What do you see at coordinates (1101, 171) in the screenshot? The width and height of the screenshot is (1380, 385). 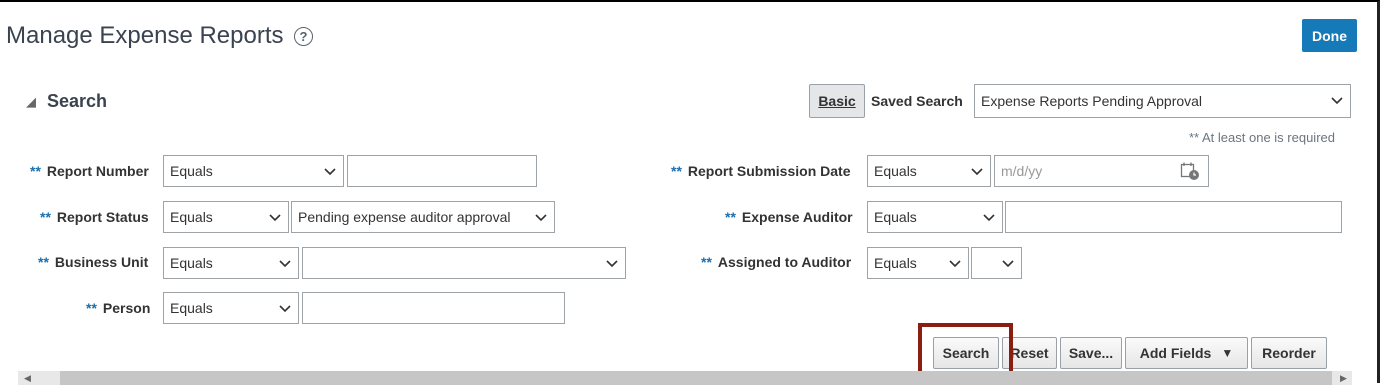 I see `submission-date-input: m/d/yy` at bounding box center [1101, 171].